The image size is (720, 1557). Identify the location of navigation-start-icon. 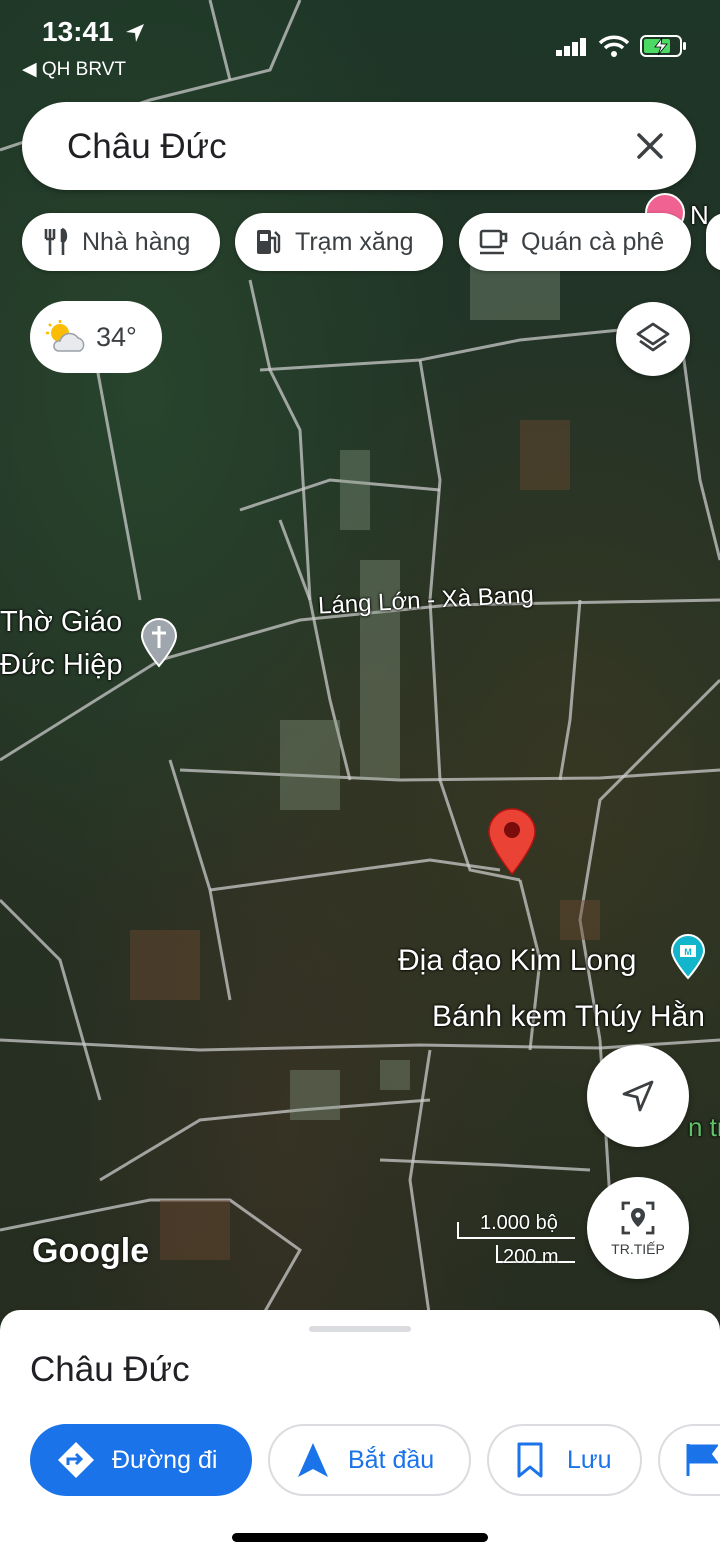
(313, 1460).